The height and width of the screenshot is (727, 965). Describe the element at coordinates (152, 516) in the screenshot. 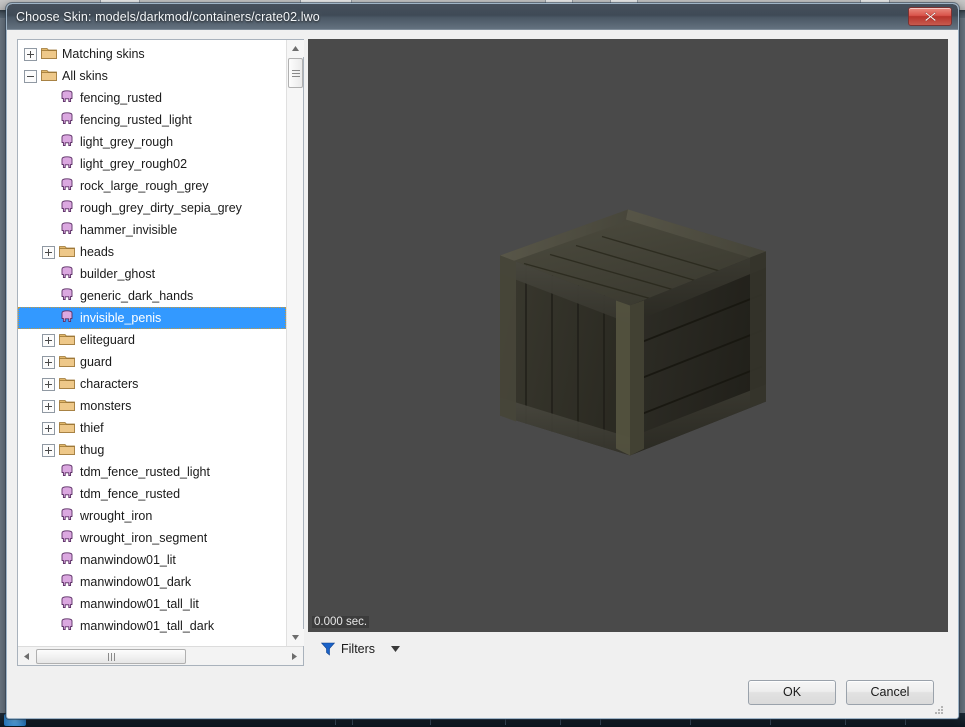

I see `tree-row: wrought_iron` at that location.